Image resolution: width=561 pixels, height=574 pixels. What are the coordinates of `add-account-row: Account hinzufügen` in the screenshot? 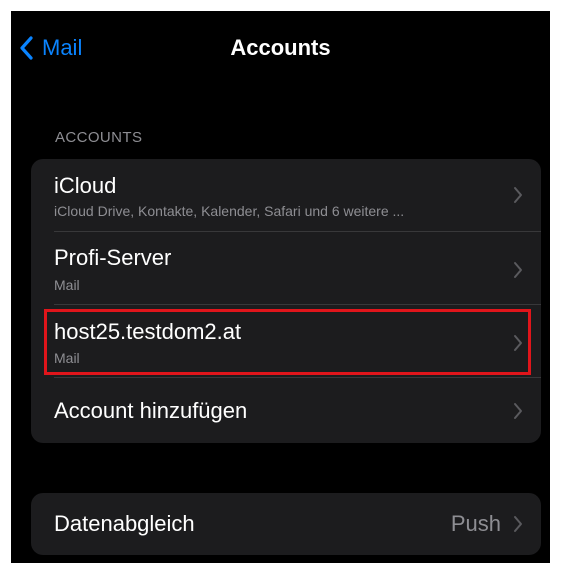 It's located at (286, 410).